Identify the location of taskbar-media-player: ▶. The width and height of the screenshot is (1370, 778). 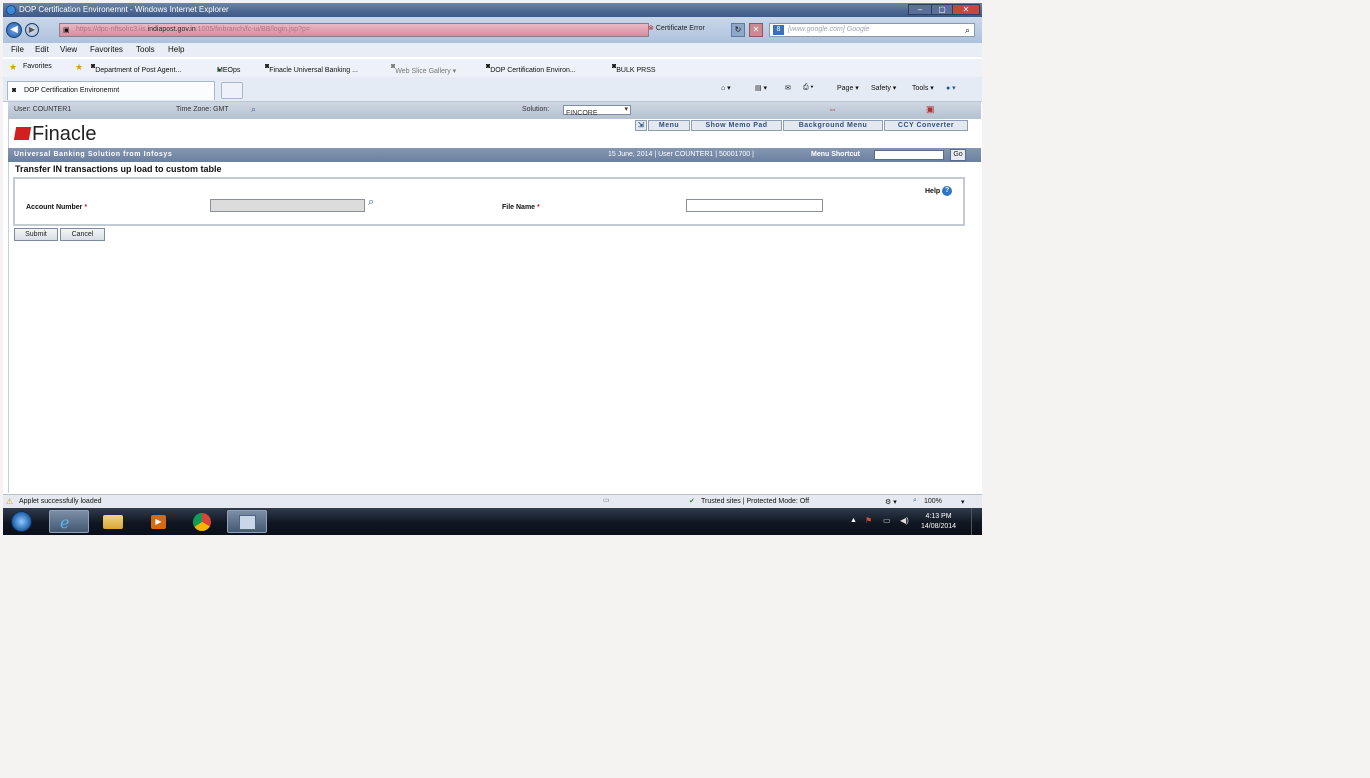
(158, 521).